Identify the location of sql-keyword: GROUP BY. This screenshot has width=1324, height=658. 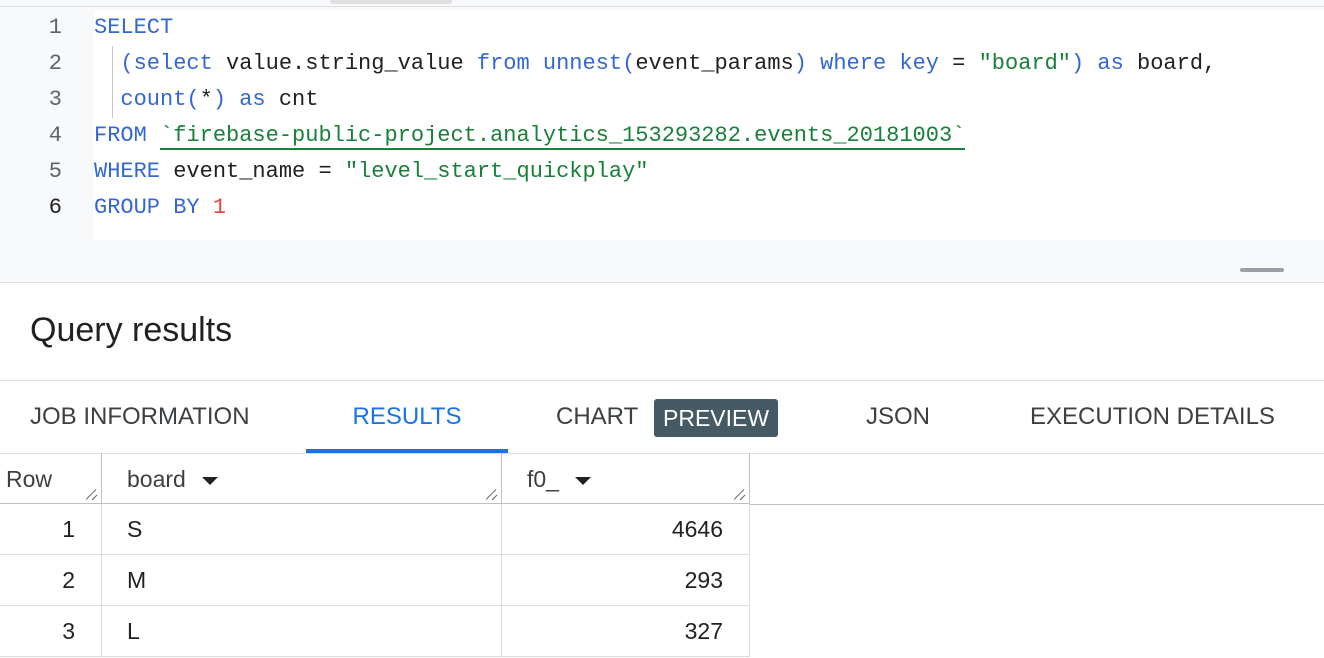
(147, 207).